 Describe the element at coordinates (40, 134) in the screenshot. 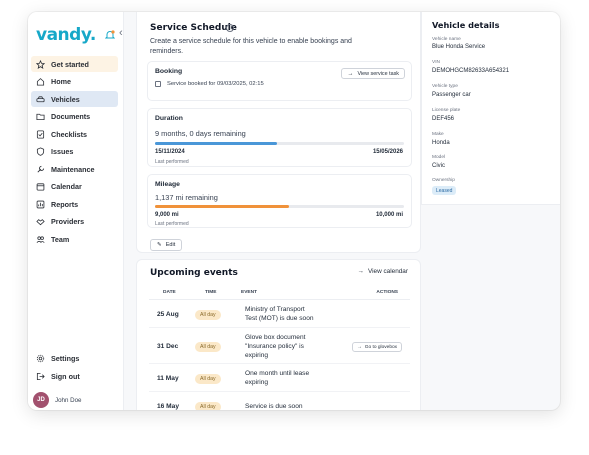

I see `checklist-icon` at that location.